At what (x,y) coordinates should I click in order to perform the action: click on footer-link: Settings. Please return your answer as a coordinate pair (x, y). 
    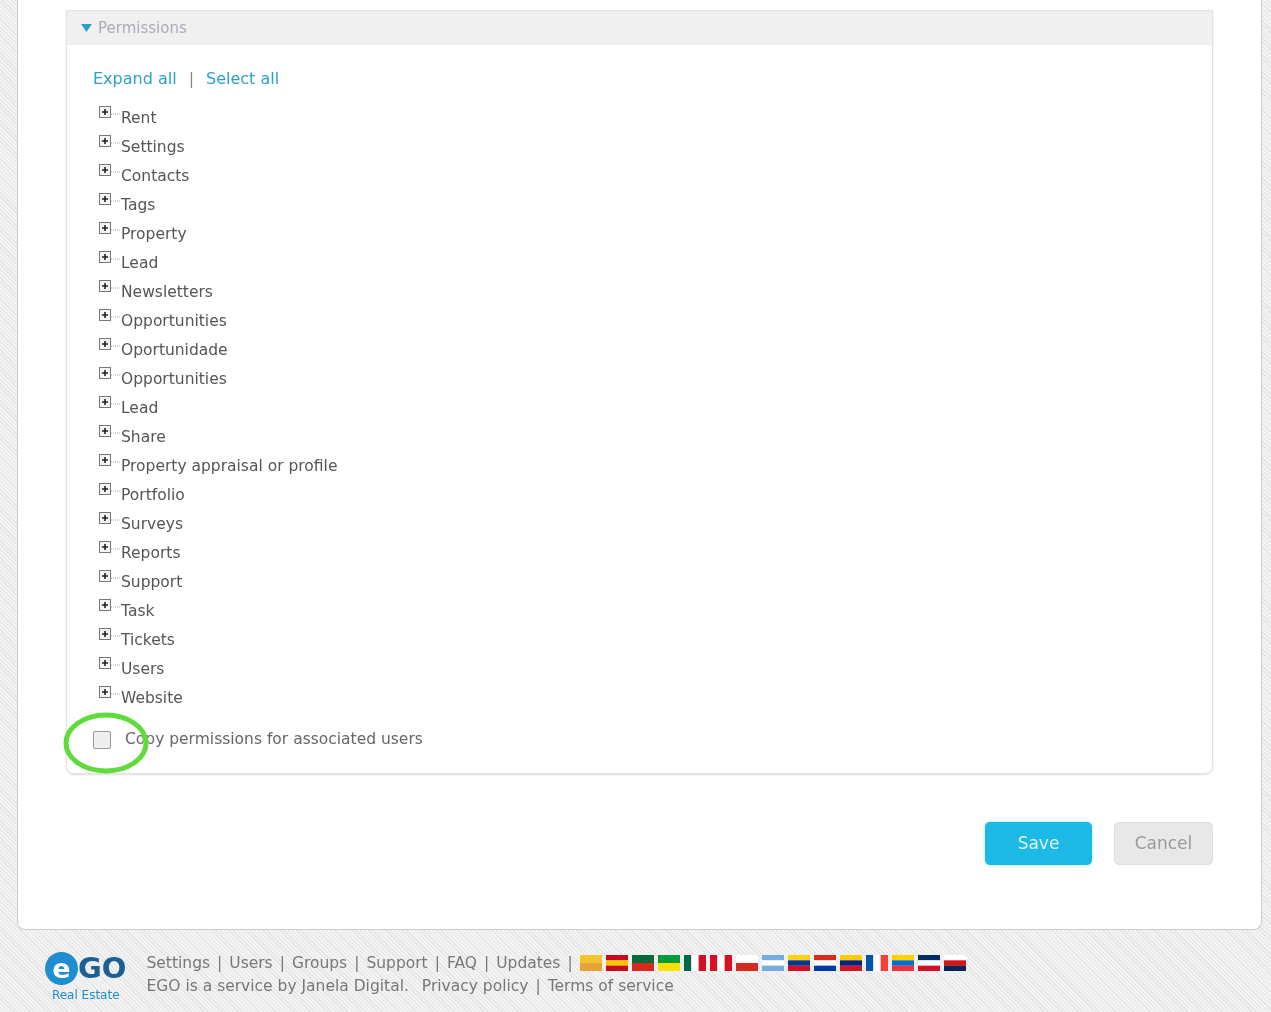
    Looking at the image, I should click on (178, 963).